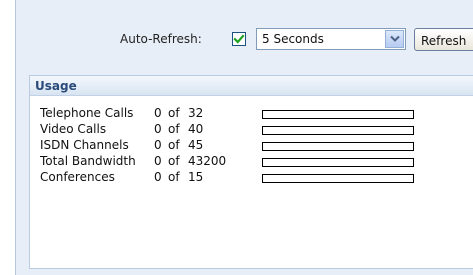 The height and width of the screenshot is (275, 473). I want to click on usage-max: 40, so click(196, 129).